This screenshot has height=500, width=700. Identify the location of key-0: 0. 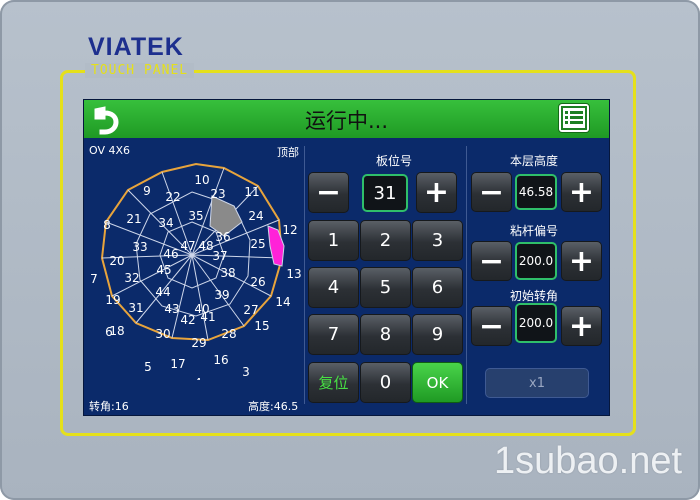
(385, 382).